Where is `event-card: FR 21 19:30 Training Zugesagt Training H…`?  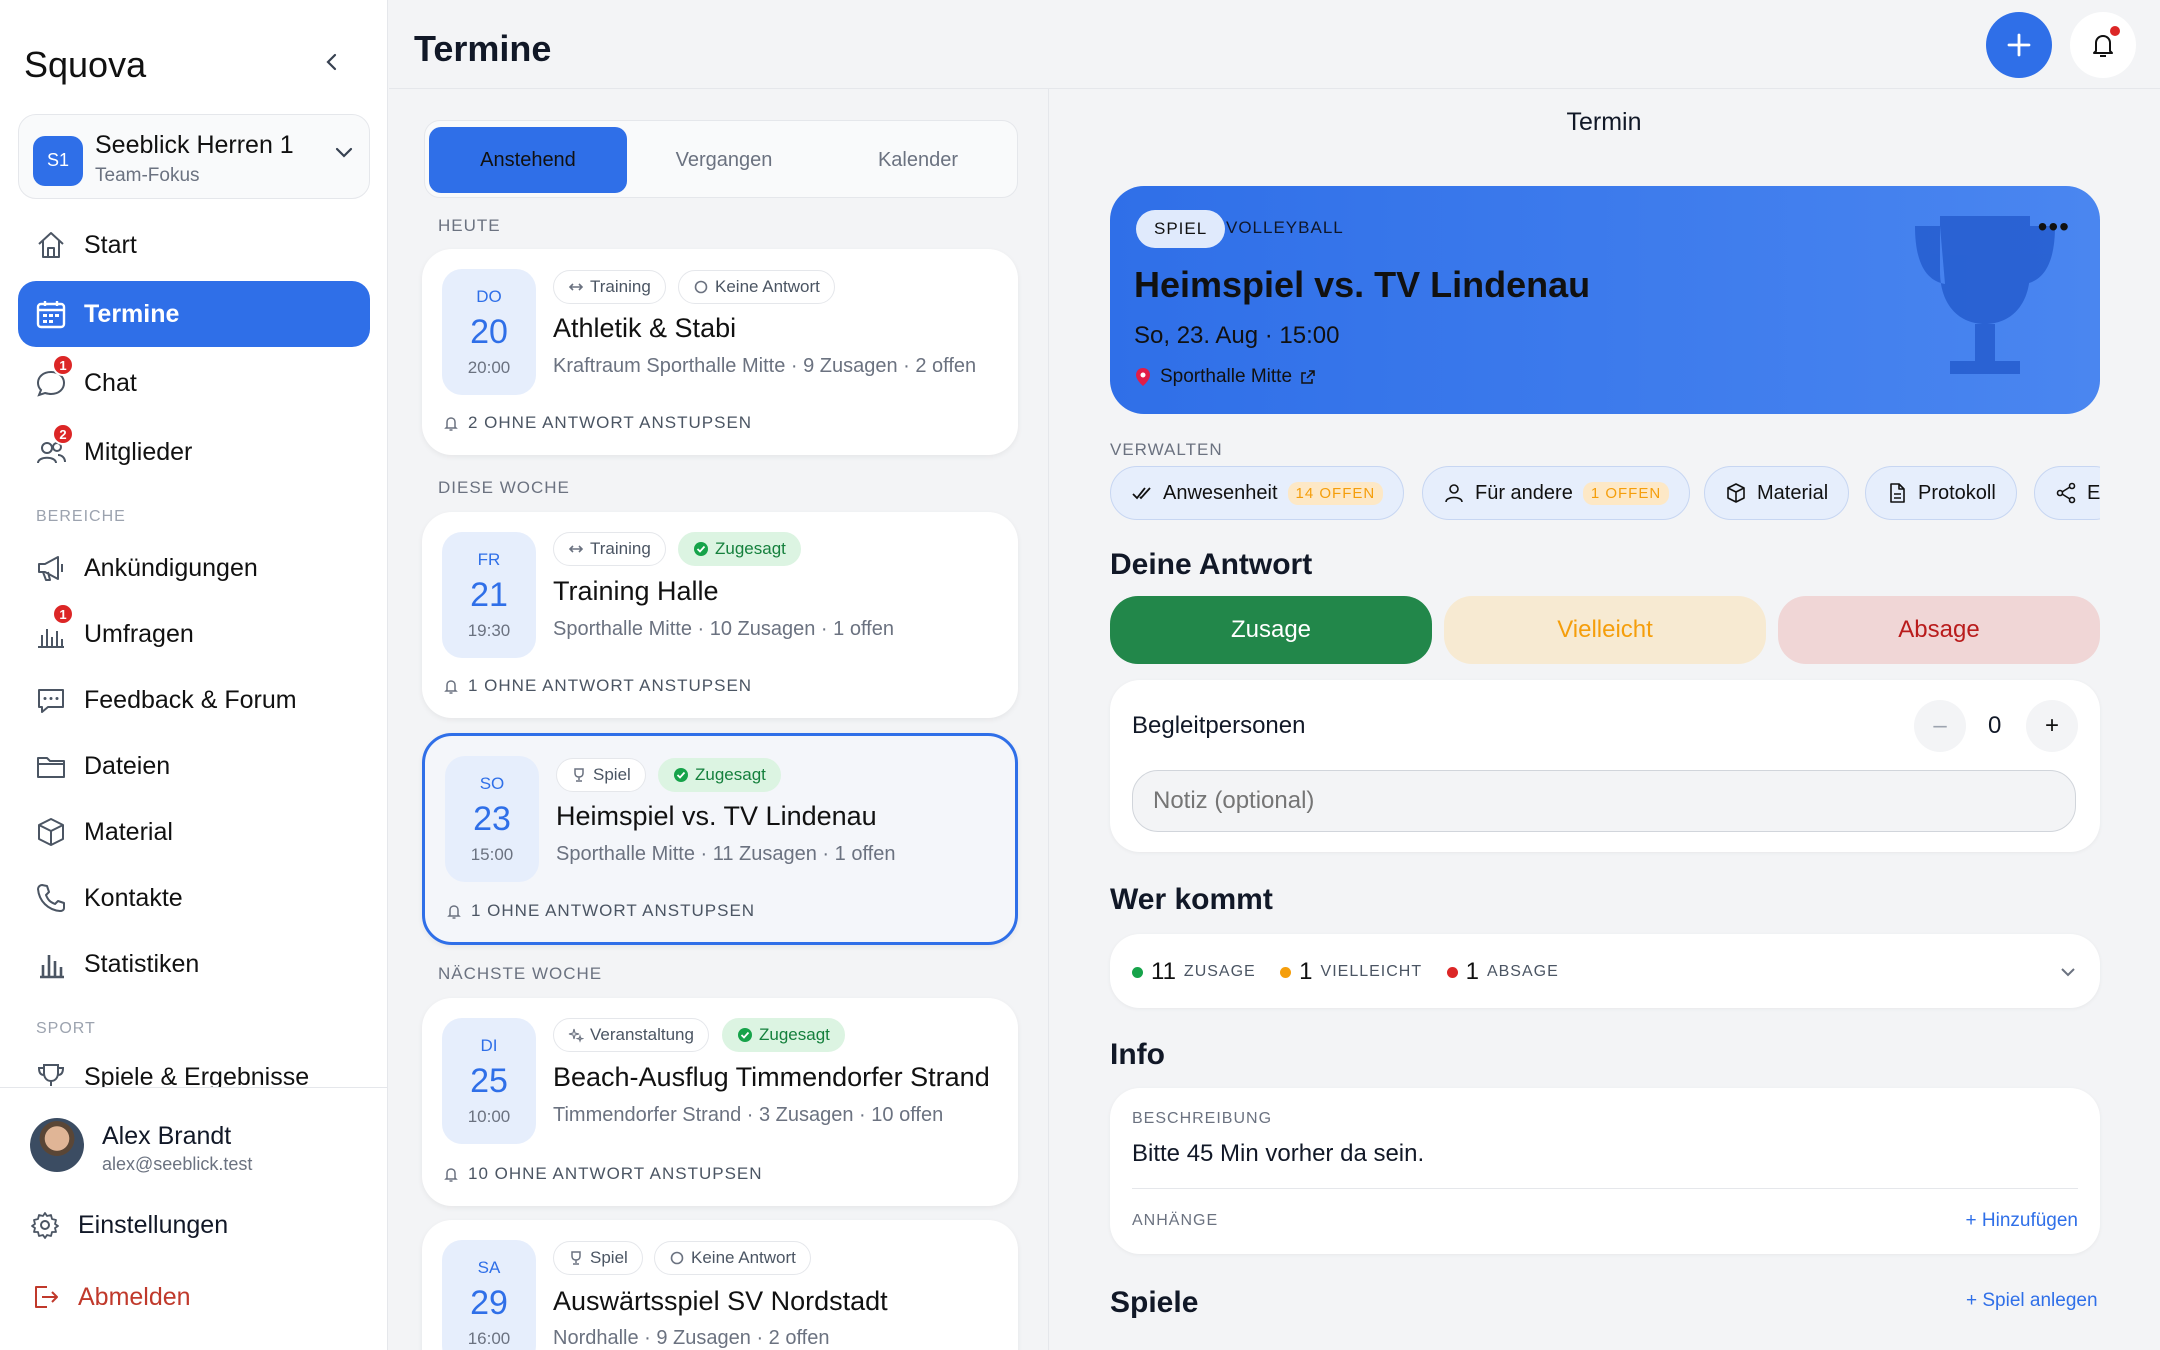
event-card: FR 21 19:30 Training Zugesagt Training H… is located at coordinates (720, 615).